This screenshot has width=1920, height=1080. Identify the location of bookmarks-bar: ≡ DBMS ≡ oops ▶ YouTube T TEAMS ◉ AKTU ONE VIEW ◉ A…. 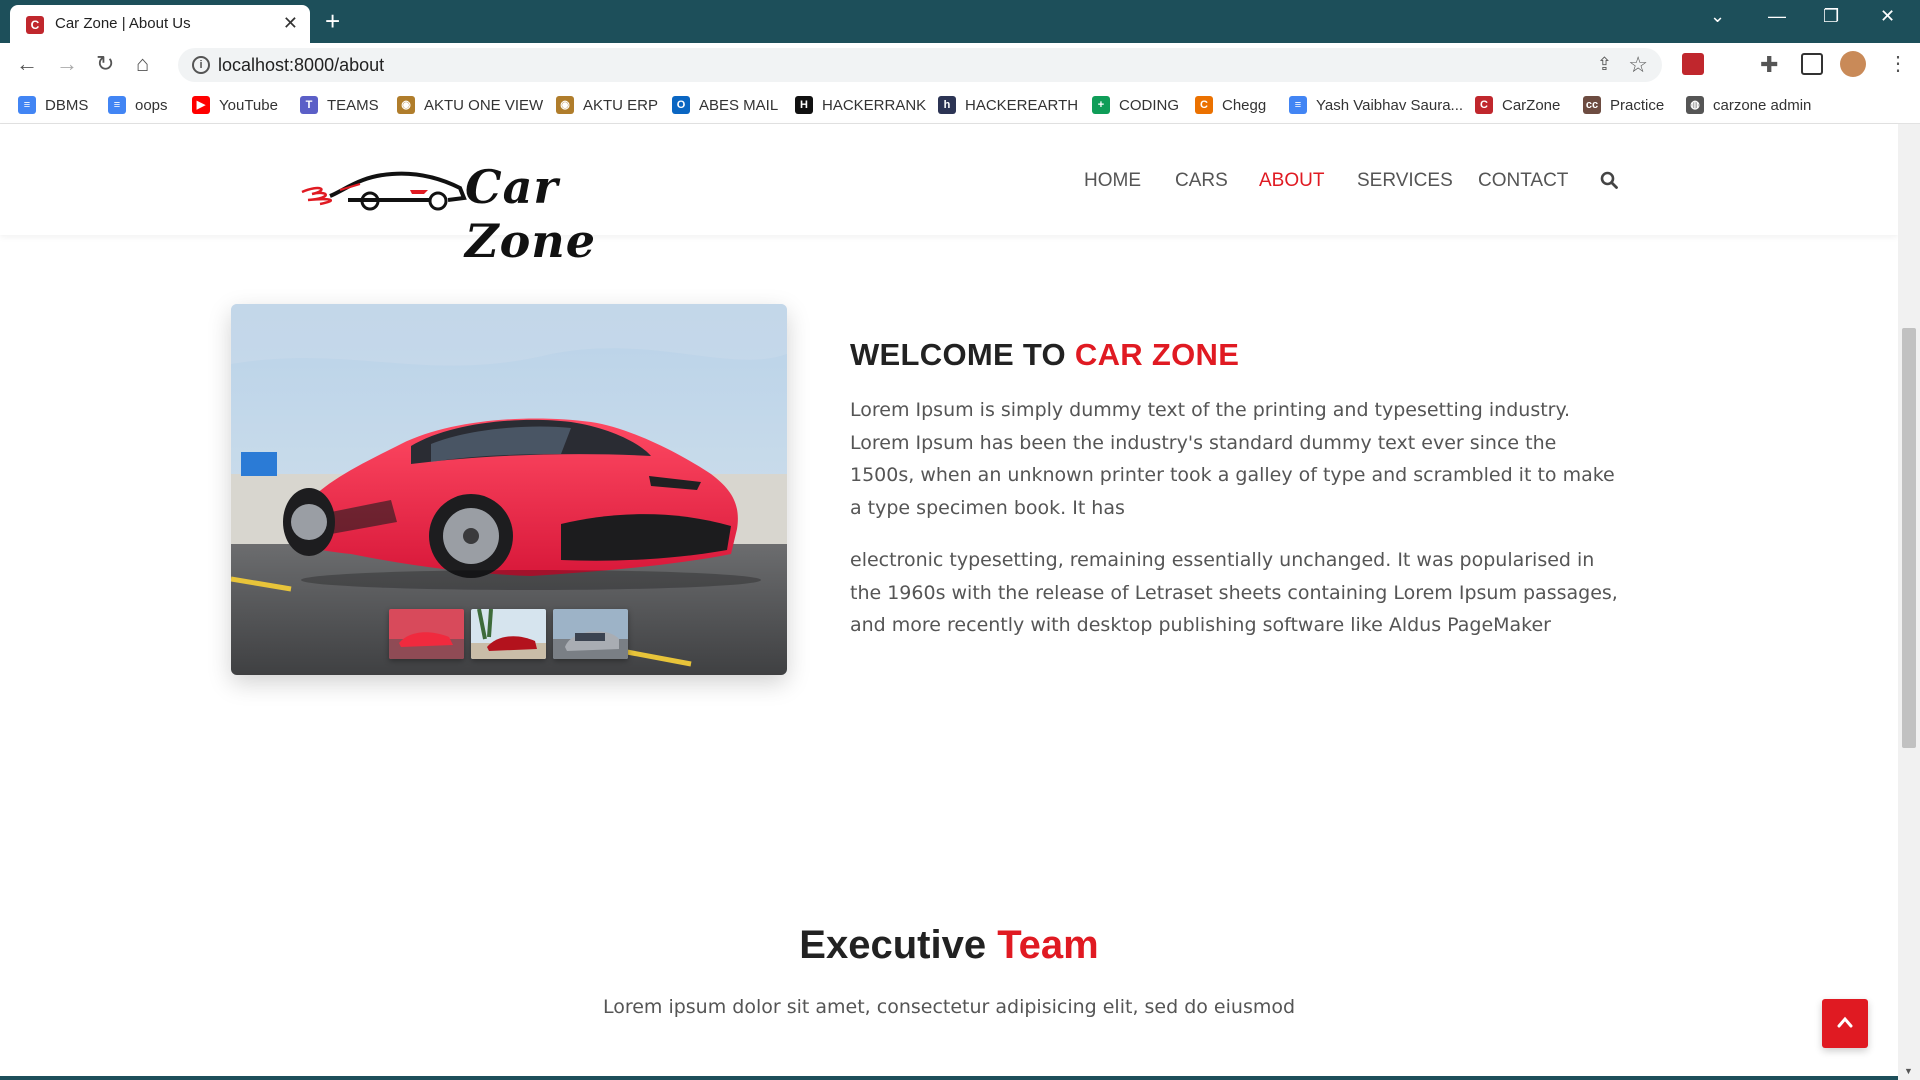
(960, 105).